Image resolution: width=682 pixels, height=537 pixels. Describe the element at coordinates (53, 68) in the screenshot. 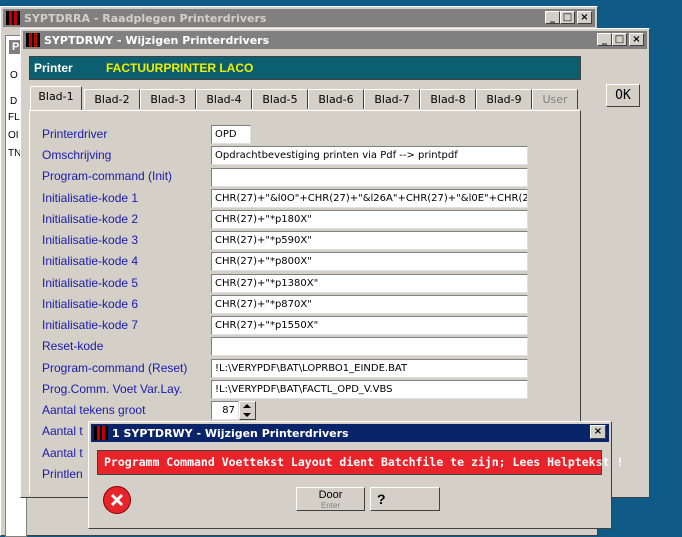

I see `printer-label: Printer` at that location.